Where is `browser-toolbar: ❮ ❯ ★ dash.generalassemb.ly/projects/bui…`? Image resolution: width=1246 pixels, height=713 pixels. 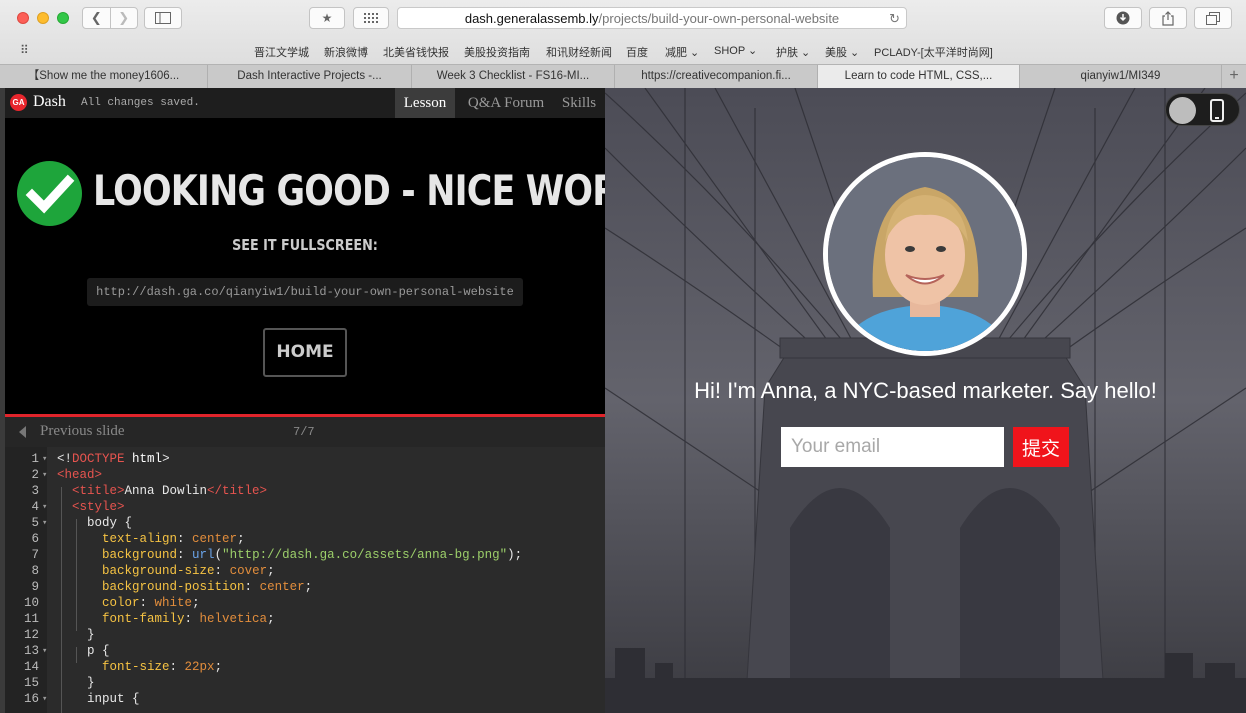 browser-toolbar: ❮ ❯ ★ dash.generalassemb.ly/projects/bui… is located at coordinates (623, 19).